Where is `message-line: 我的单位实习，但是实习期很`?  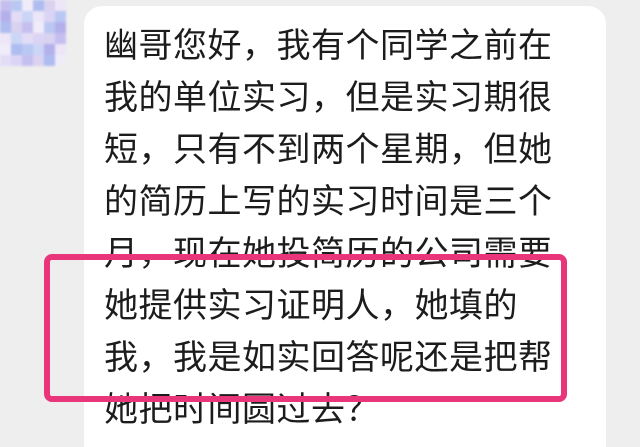
message-line: 我的单位实习，但是实习期很 is located at coordinates (328, 98).